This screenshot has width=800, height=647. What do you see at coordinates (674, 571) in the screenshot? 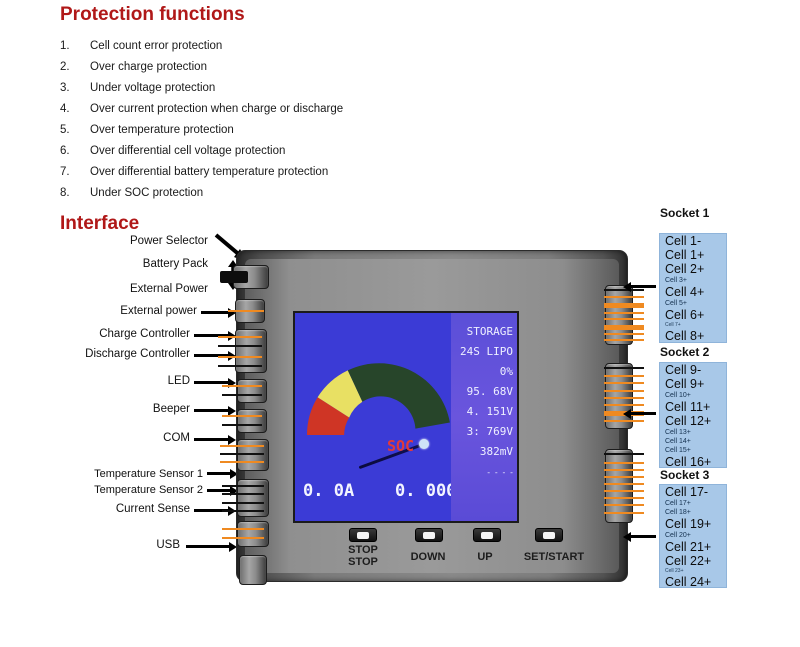
I see `socket-cell-label: Cell 23+` at bounding box center [674, 571].